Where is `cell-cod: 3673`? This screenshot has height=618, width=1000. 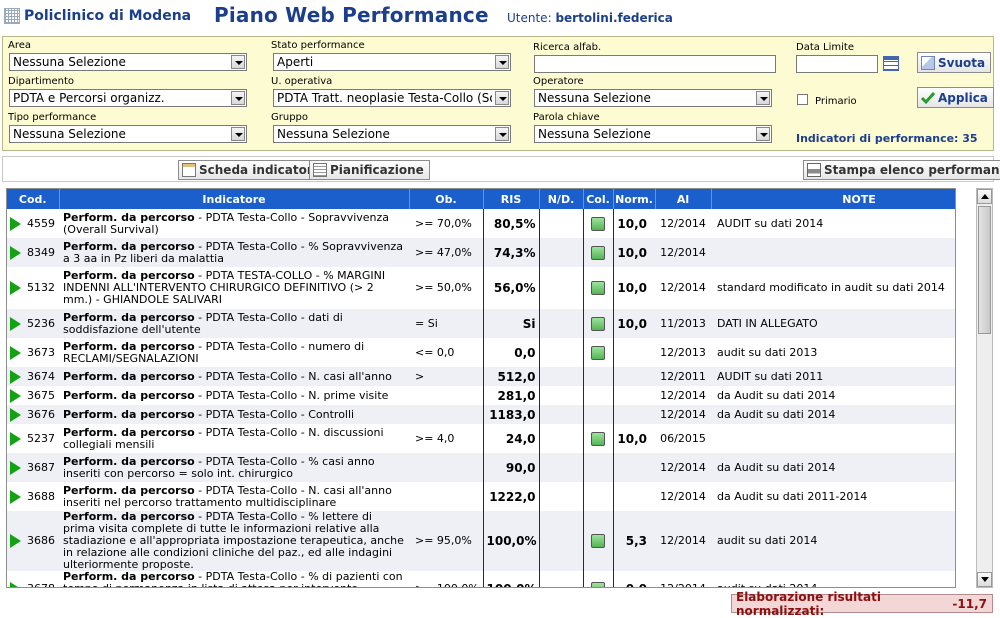
cell-cod: 3673 is located at coordinates (33, 352).